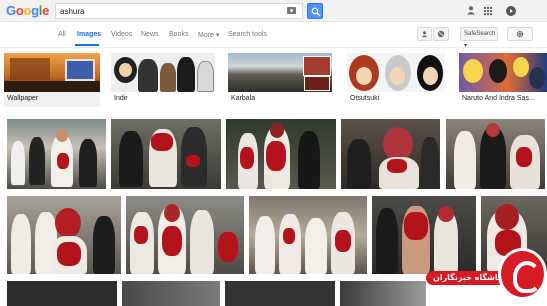 This screenshot has width=547, height=306. Describe the element at coordinates (87, 45) in the screenshot. I see `active-tab-indicator` at that location.